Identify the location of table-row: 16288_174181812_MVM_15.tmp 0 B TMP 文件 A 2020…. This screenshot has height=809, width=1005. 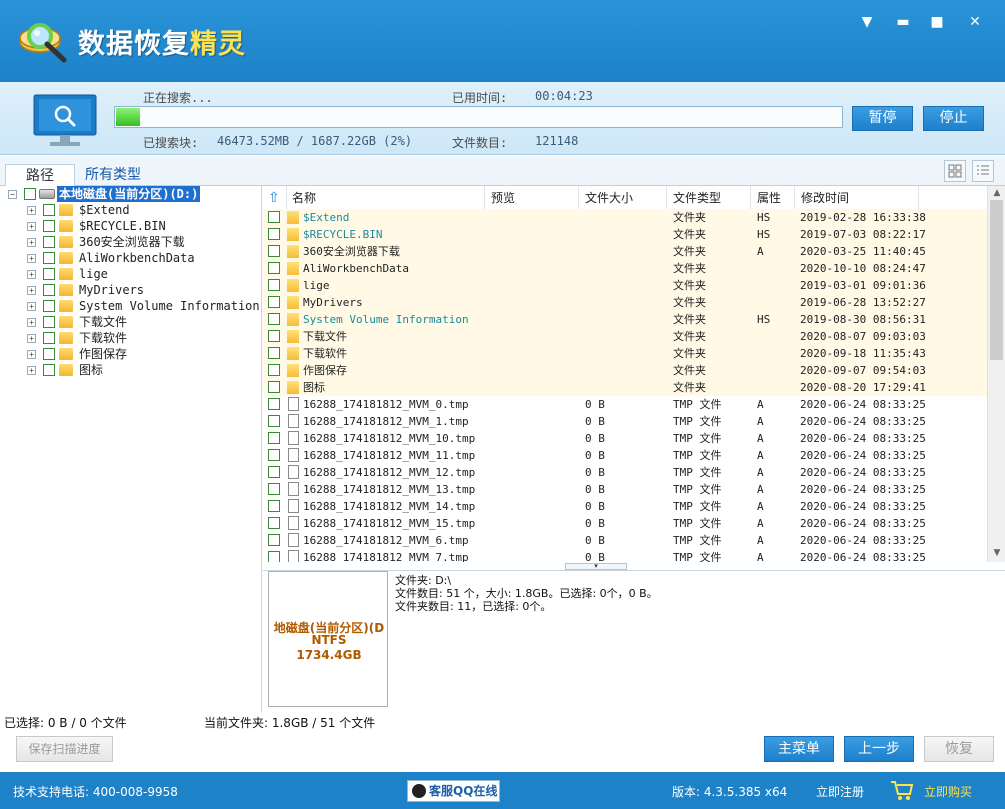
(625, 523).